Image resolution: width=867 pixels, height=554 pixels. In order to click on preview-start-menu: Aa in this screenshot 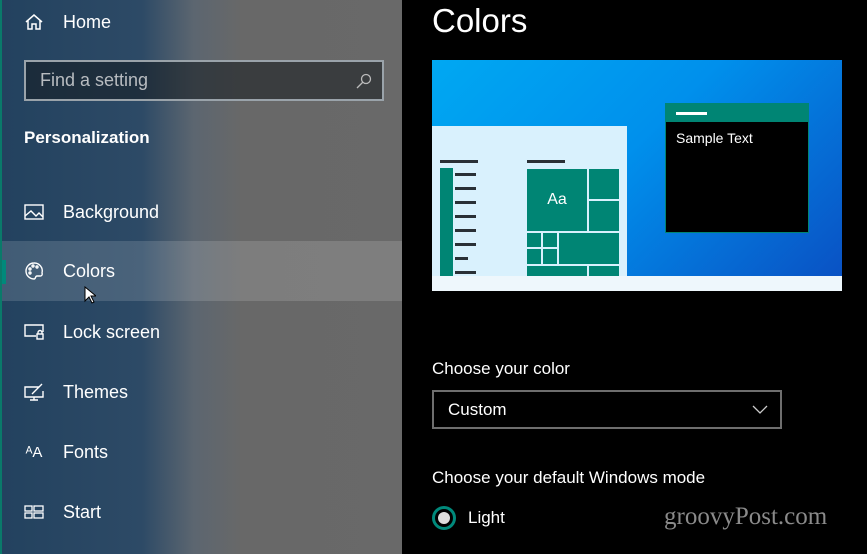, I will do `click(529, 201)`.